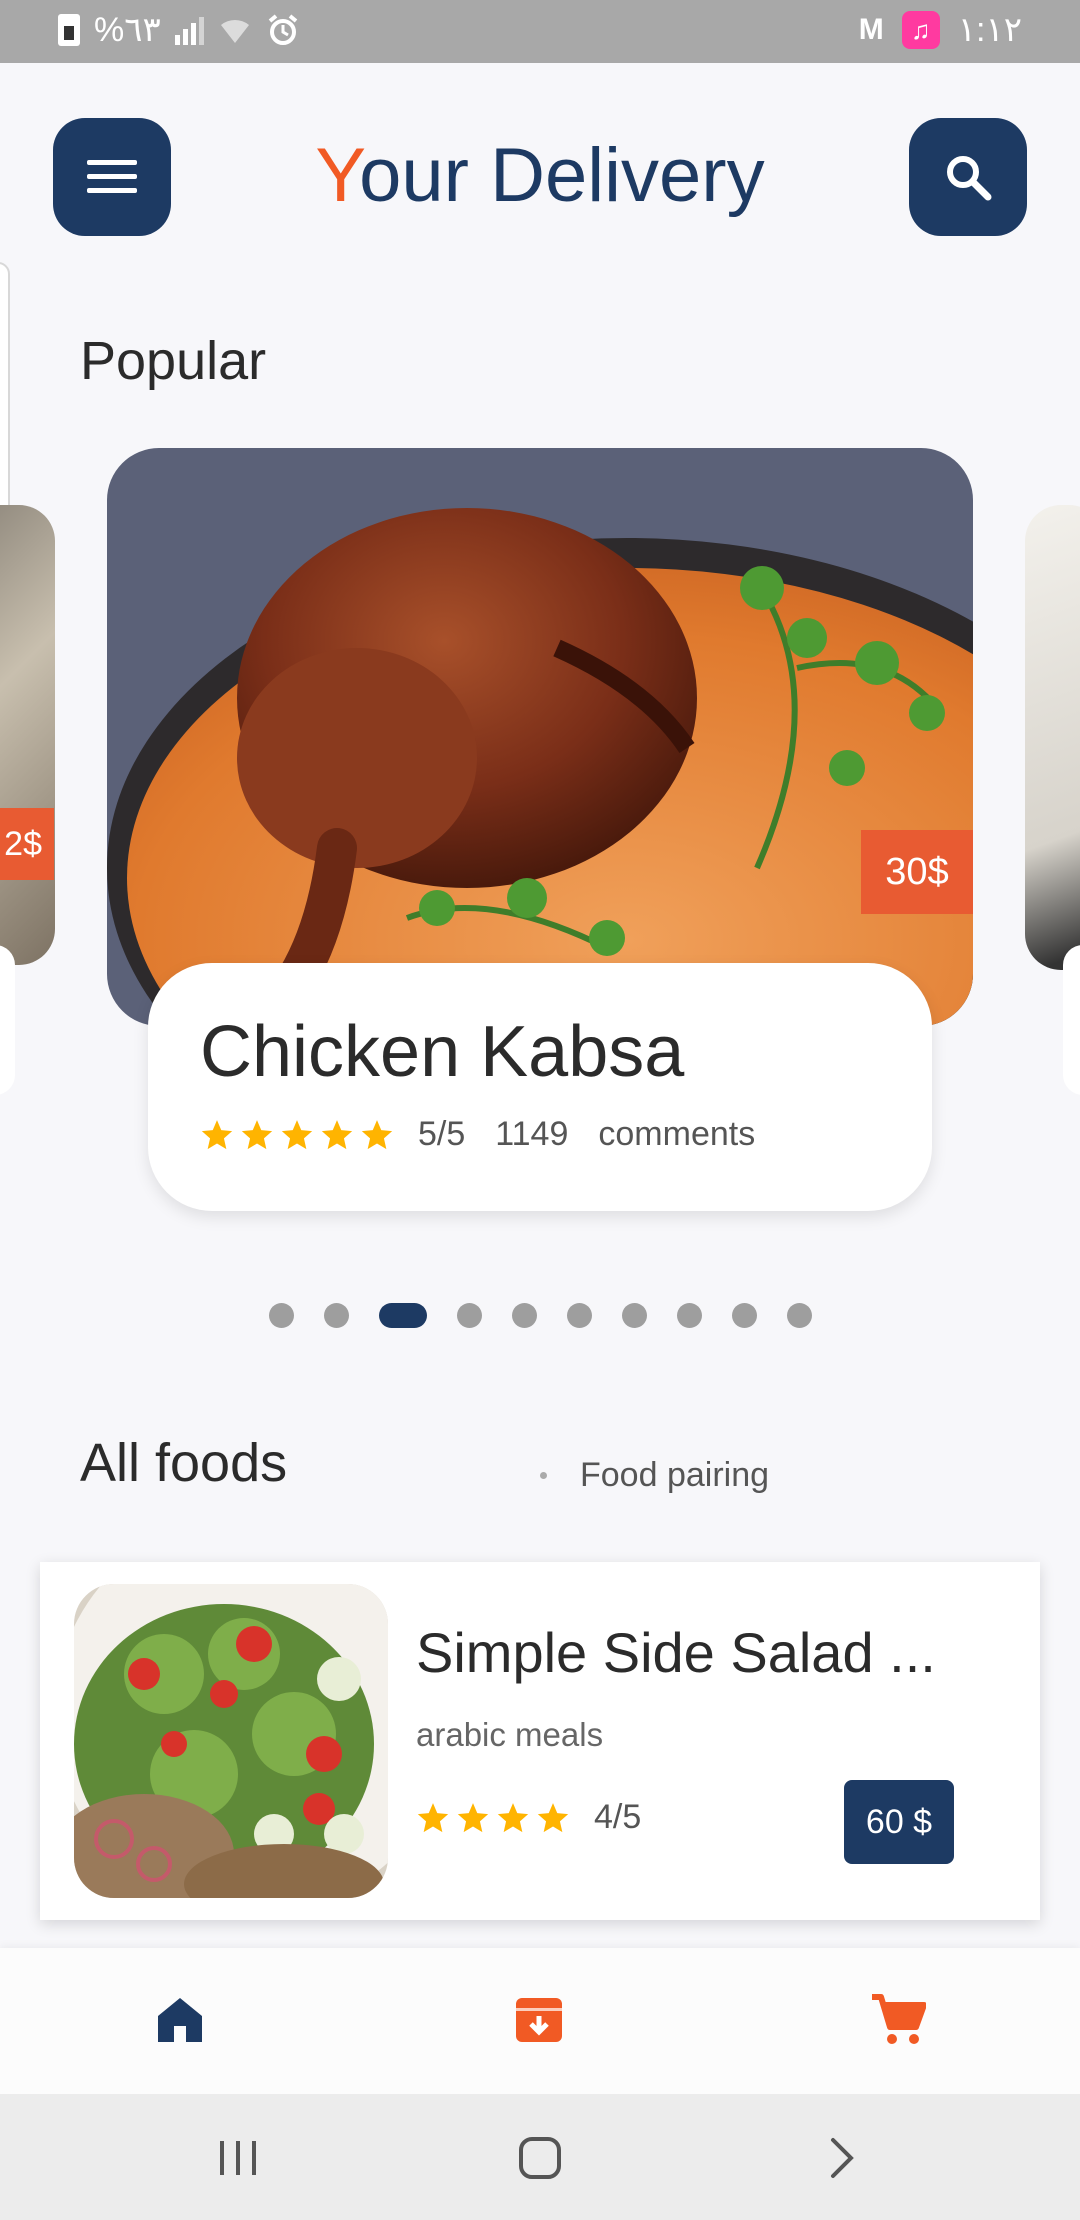 This screenshot has width=1080, height=2220. What do you see at coordinates (1071, 1020) in the screenshot?
I see `carousel-next-card-info` at bounding box center [1071, 1020].